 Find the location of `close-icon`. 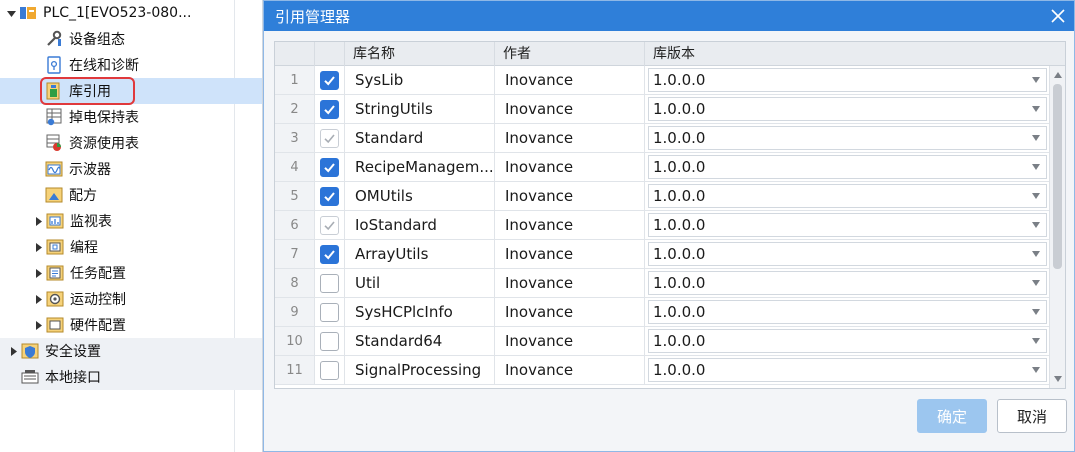

close-icon is located at coordinates (1058, 16).